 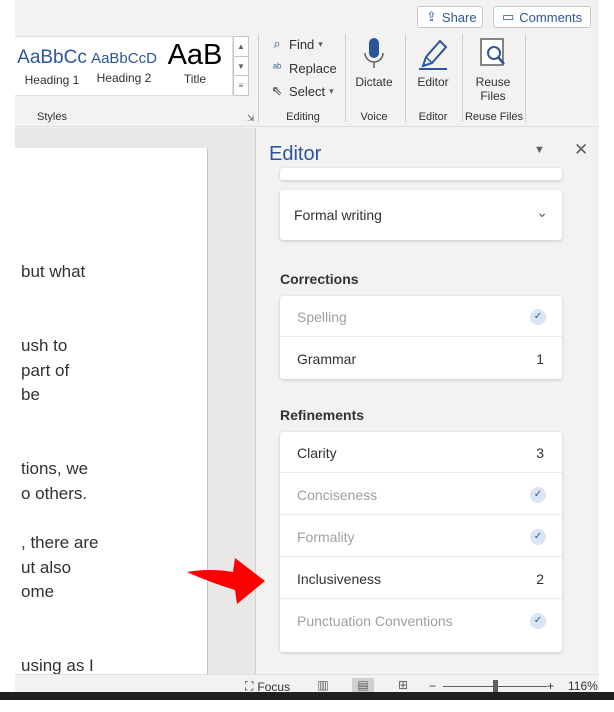 What do you see at coordinates (241, 85) in the screenshot?
I see `more-styles-icon: ≡` at bounding box center [241, 85].